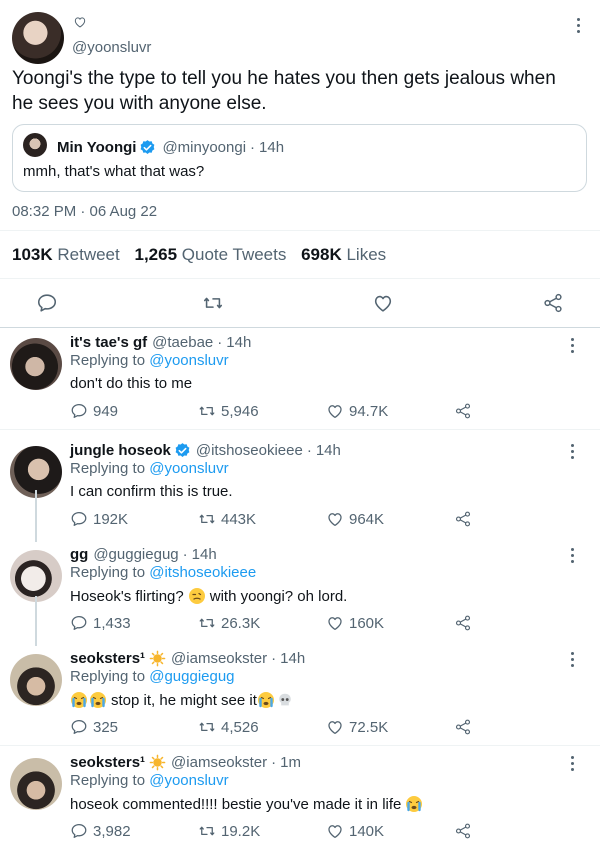 Image resolution: width=600 pixels, height=850 pixels. What do you see at coordinates (35, 145) in the screenshot?
I see `quoted-avatar` at bounding box center [35, 145].